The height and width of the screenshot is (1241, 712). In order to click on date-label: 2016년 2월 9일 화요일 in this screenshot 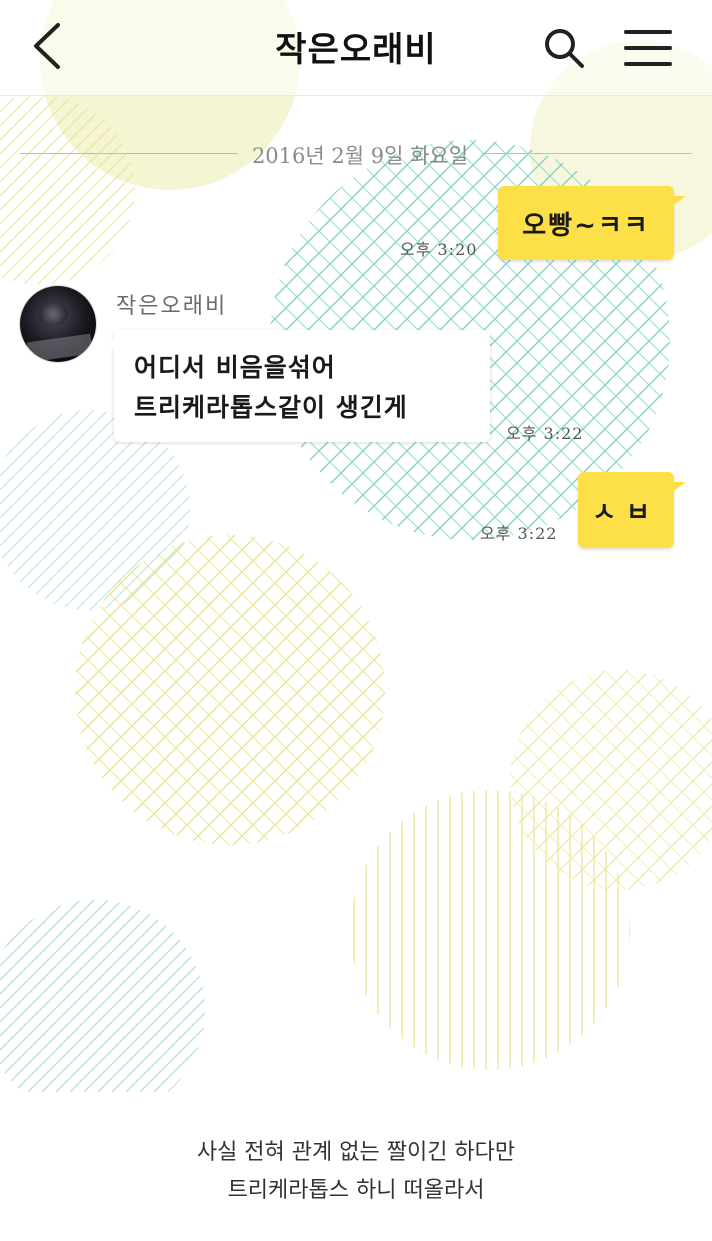, I will do `click(360, 156)`.